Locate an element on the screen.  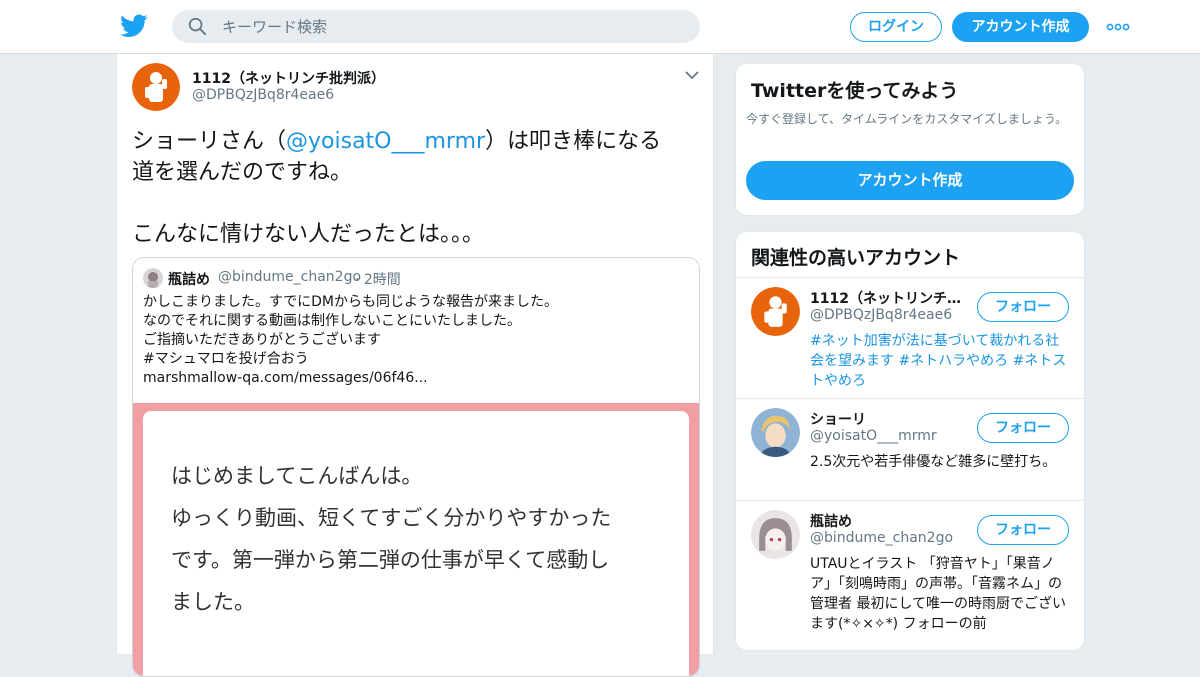
signup-prompt-button: アカウント作成 is located at coordinates (910, 180).